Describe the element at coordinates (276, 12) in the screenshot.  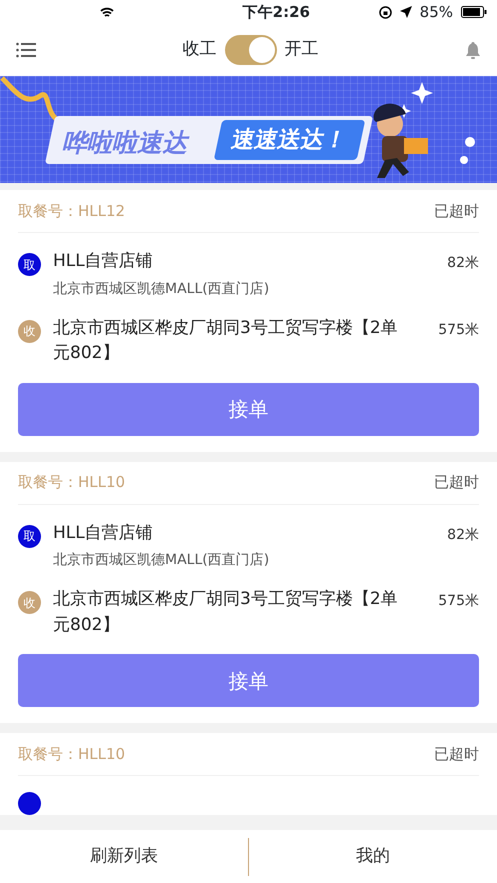
I see `status-time: 下午2:26` at that location.